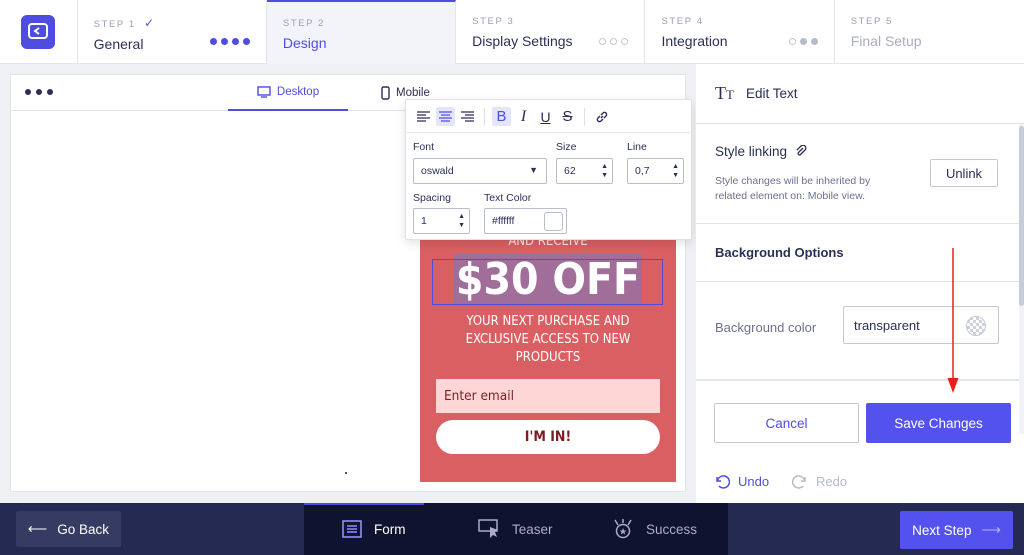 This screenshot has width=1024, height=555. Describe the element at coordinates (423, 116) in the screenshot. I see `align-left-icon` at that location.